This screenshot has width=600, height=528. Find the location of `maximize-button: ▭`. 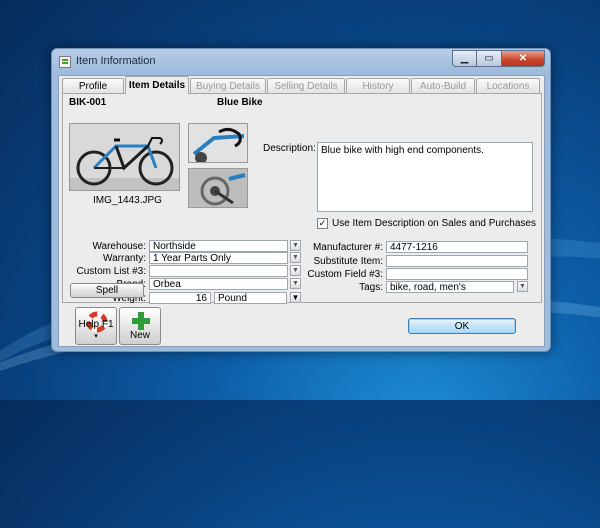

maximize-button: ▭ is located at coordinates (489, 58).